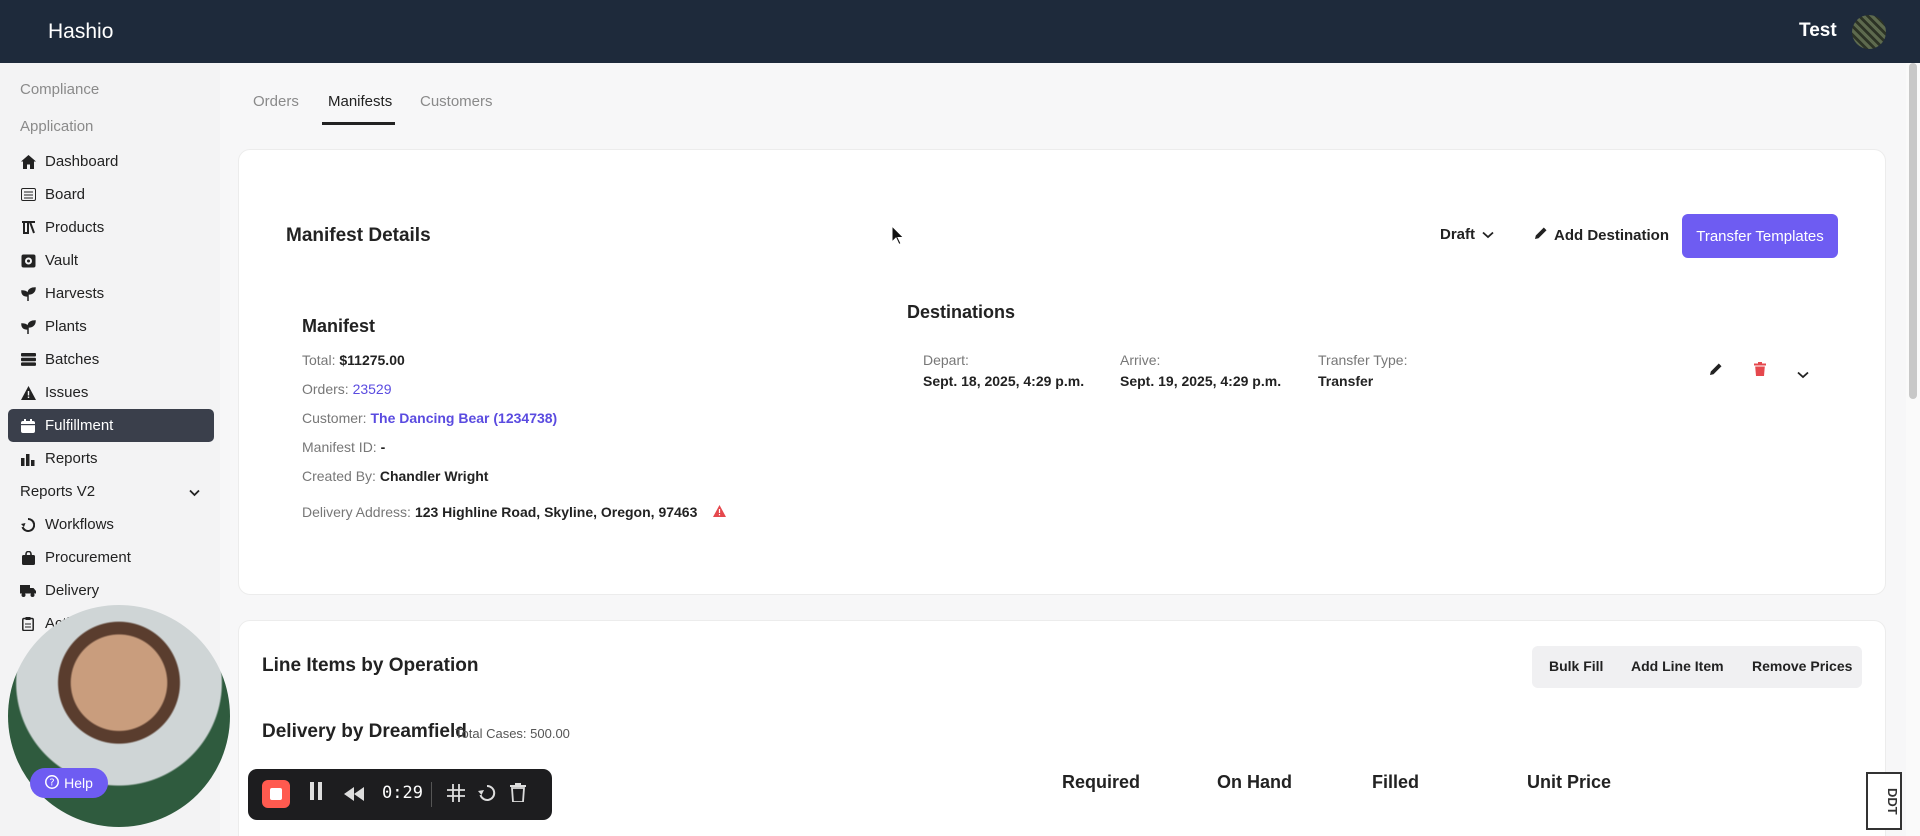 This screenshot has height=836, width=1920. Describe the element at coordinates (1140, 360) in the screenshot. I see `arrive-label: Arrive:` at that location.